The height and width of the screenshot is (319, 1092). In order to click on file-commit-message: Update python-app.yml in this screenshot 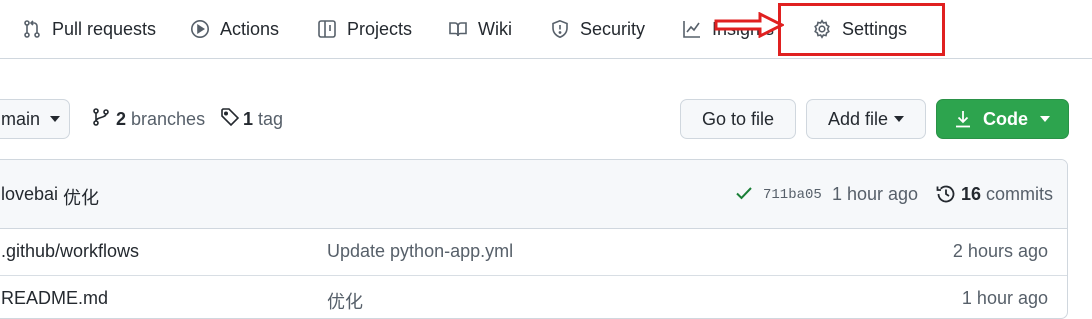, I will do `click(420, 251)`.